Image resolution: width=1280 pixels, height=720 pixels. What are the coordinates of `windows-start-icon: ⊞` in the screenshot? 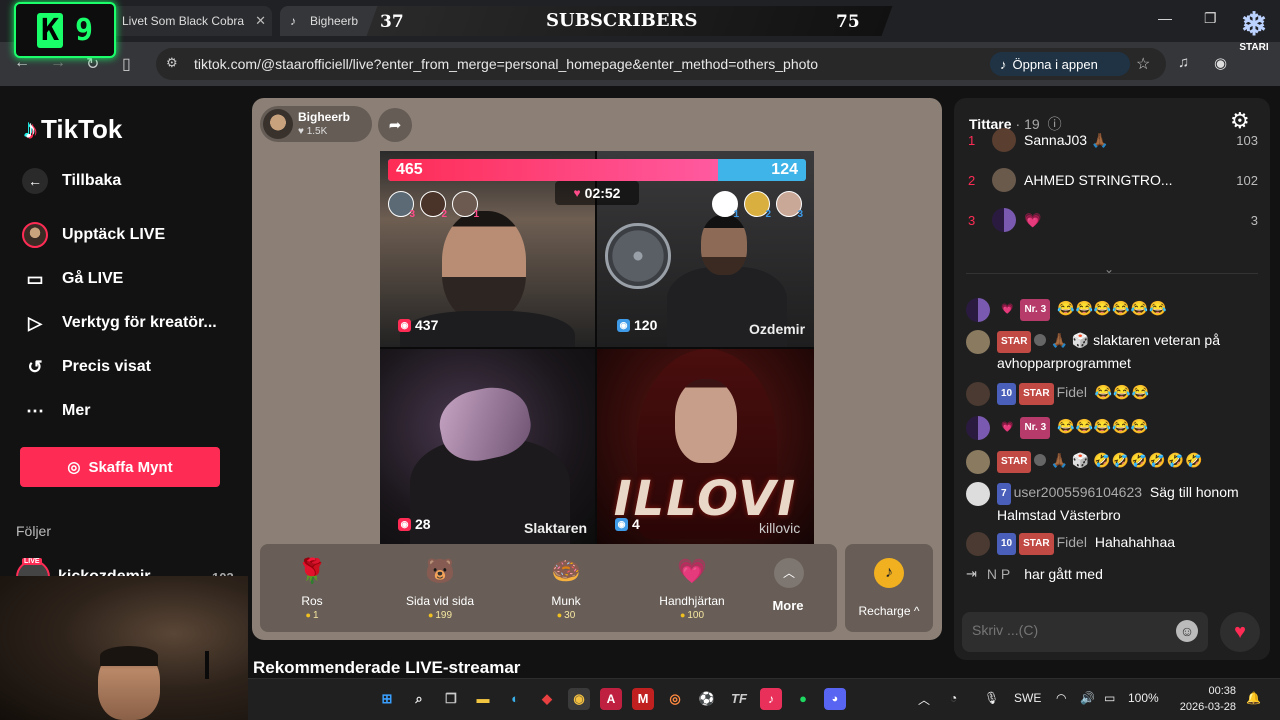 It's located at (387, 699).